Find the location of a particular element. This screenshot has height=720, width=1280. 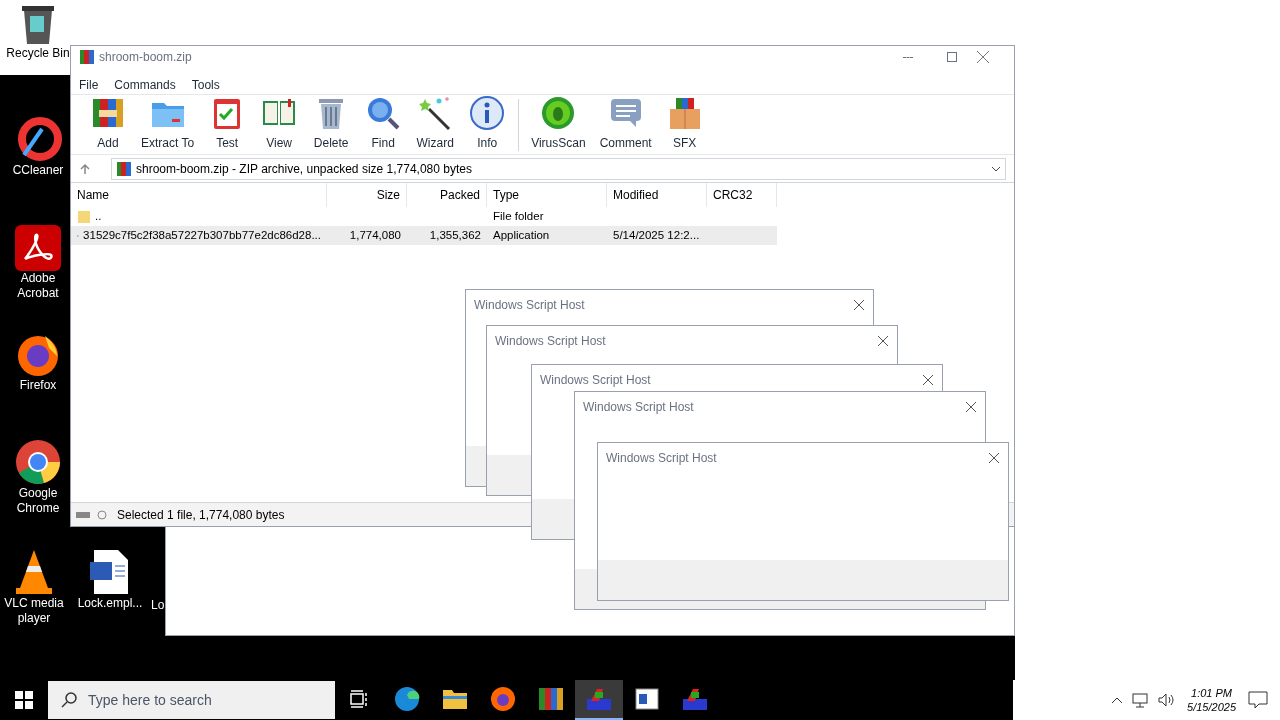

search-field: Type here to search is located at coordinates (191, 700).